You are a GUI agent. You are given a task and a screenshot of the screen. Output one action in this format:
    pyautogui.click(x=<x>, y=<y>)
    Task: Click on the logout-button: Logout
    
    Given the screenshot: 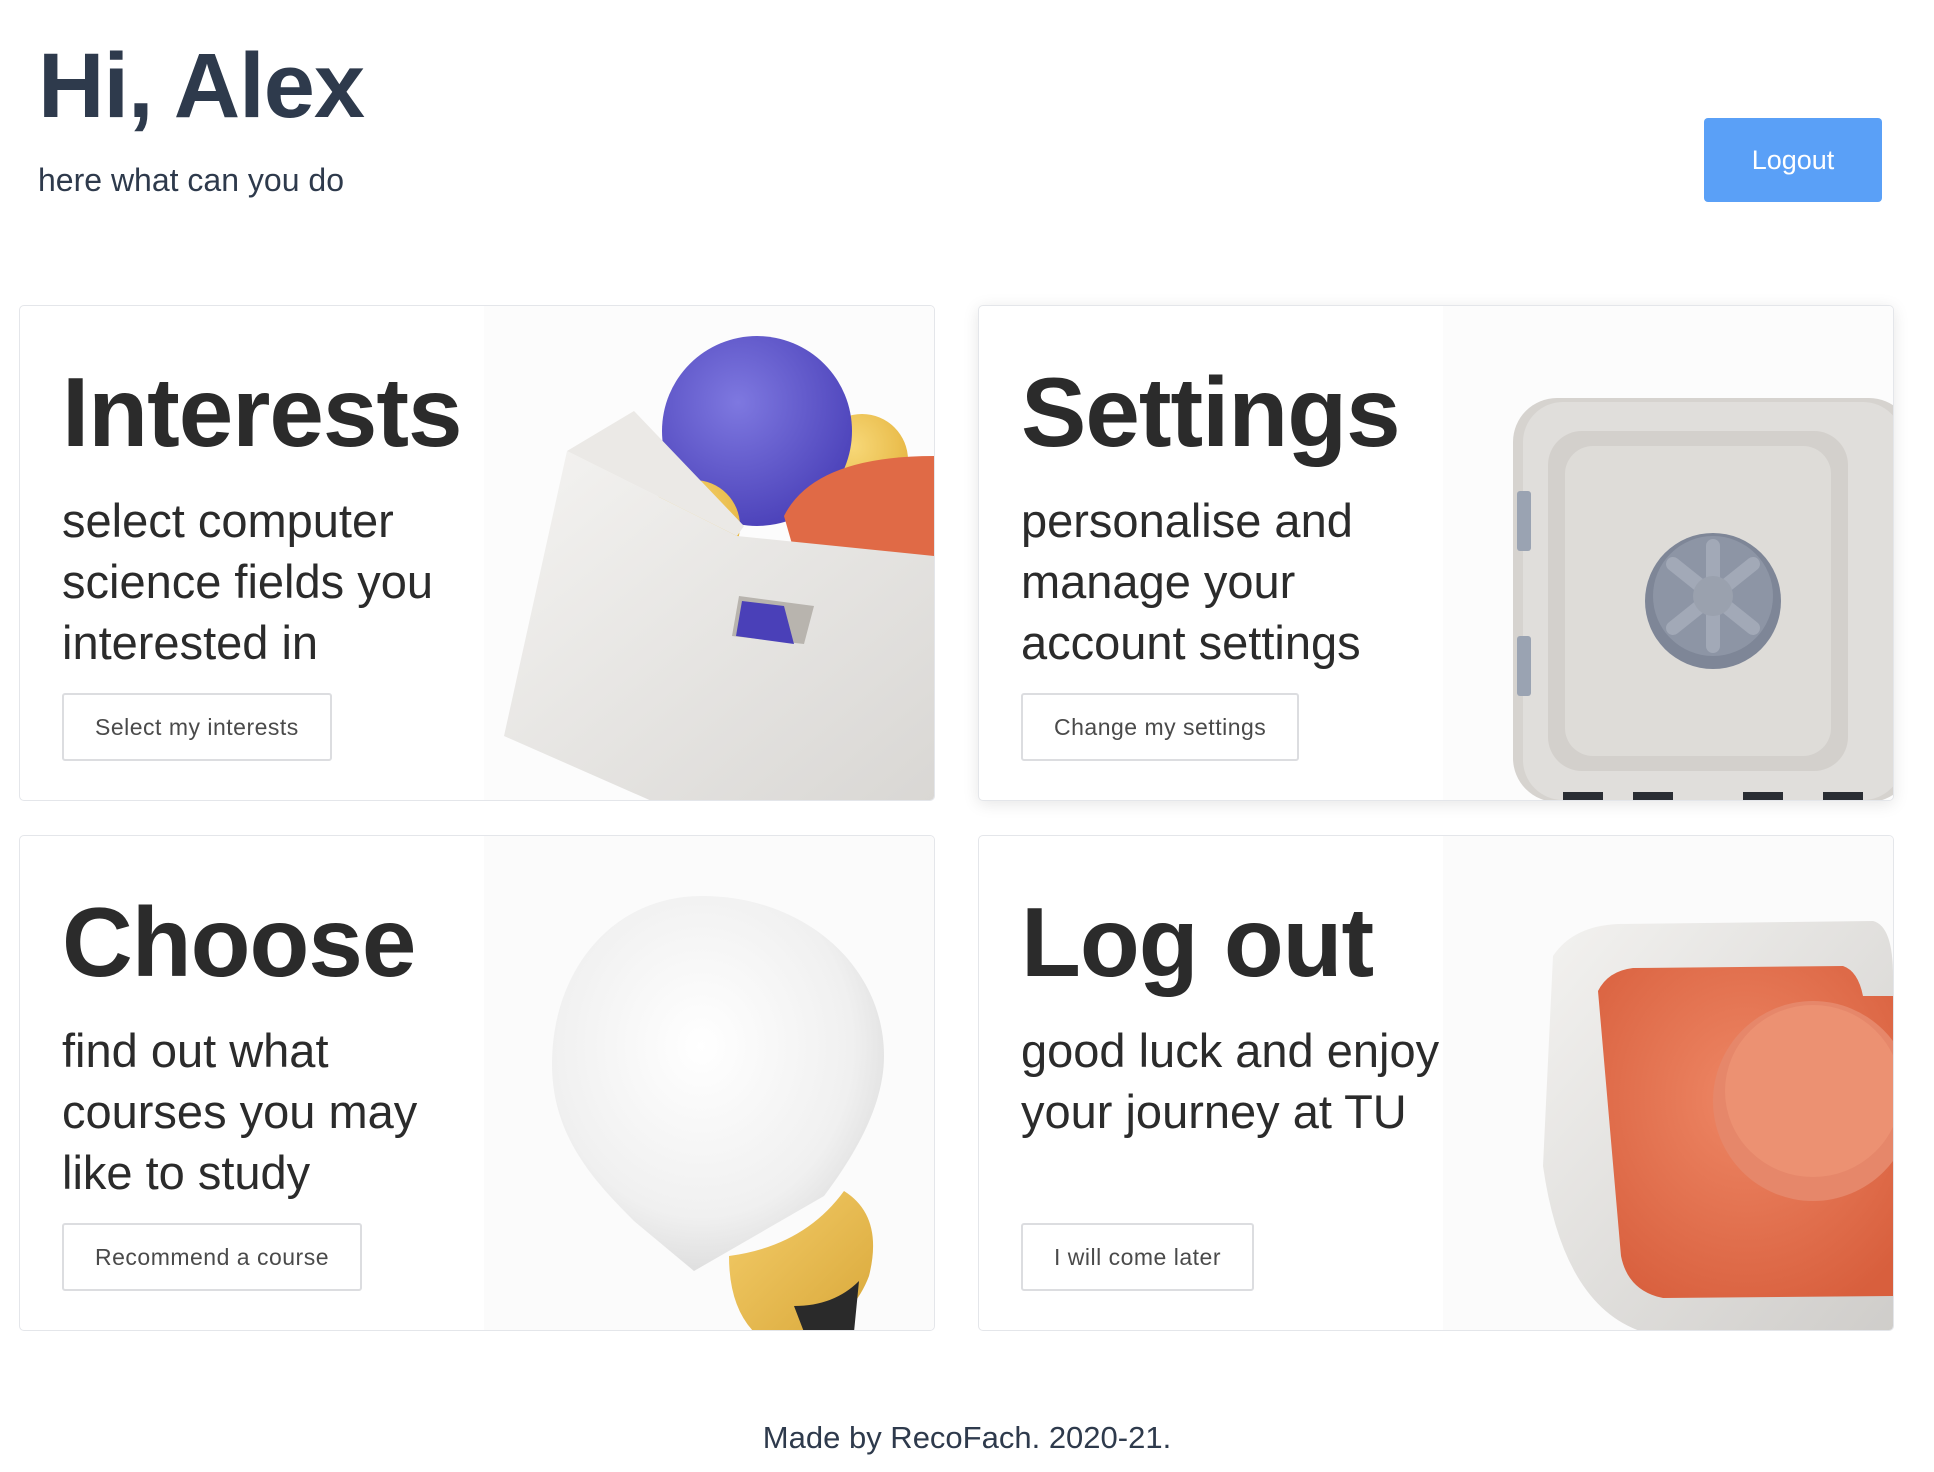 What is the action you would take?
    pyautogui.click(x=1793, y=160)
    